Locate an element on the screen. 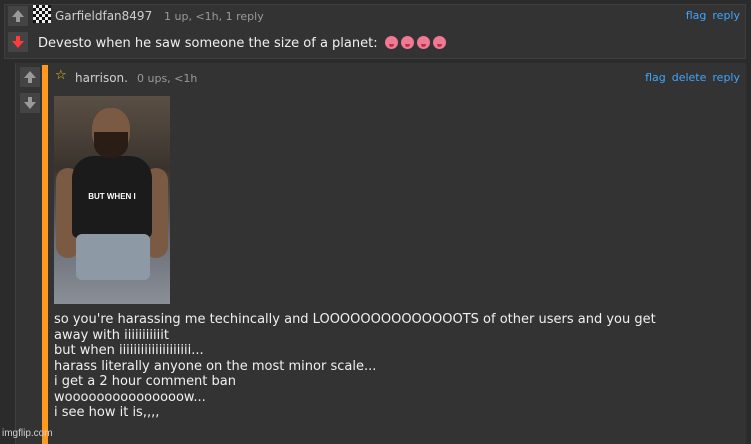  reply-thread-bar is located at coordinates (45, 254).